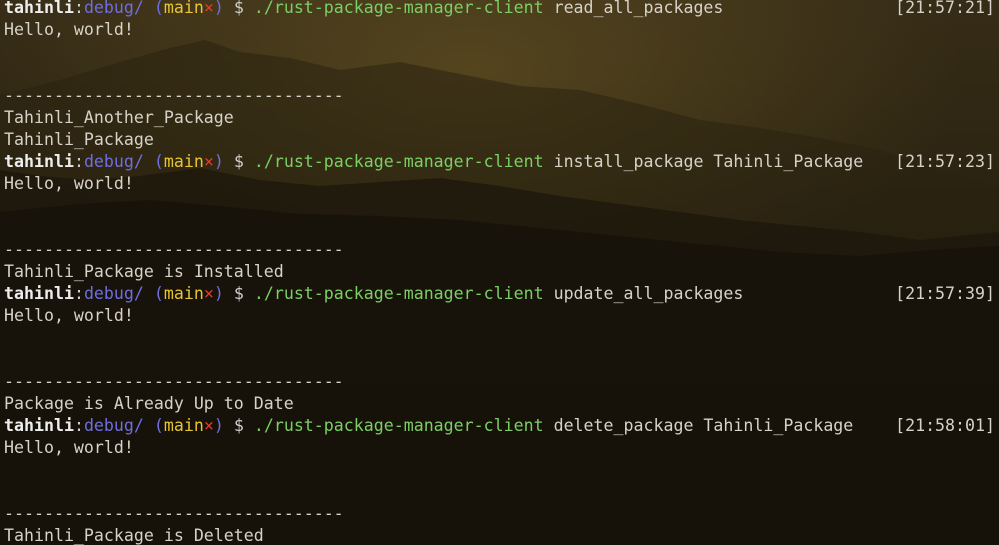 The width and height of the screenshot is (999, 545). I want to click on command-arguments: read_all_packages, so click(638, 8).